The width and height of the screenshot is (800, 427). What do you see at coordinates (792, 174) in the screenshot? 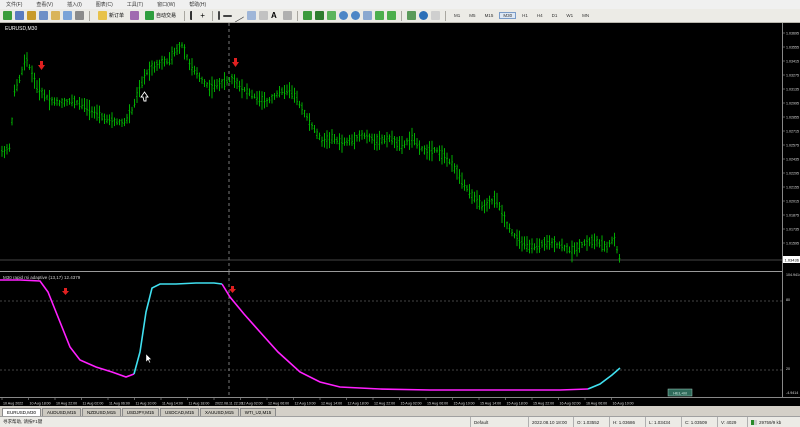
I see `price-tick-label: 1.02295` at bounding box center [792, 174].